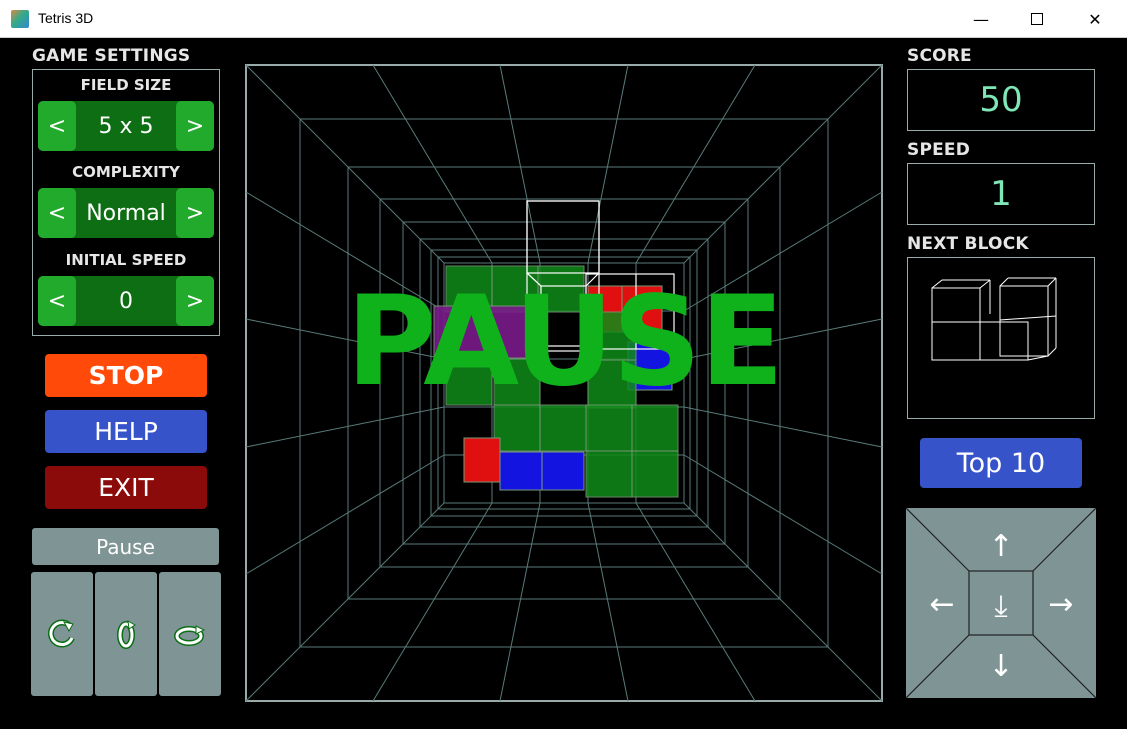  What do you see at coordinates (57, 126) in the screenshot?
I see `field-size-prev-button: <` at bounding box center [57, 126].